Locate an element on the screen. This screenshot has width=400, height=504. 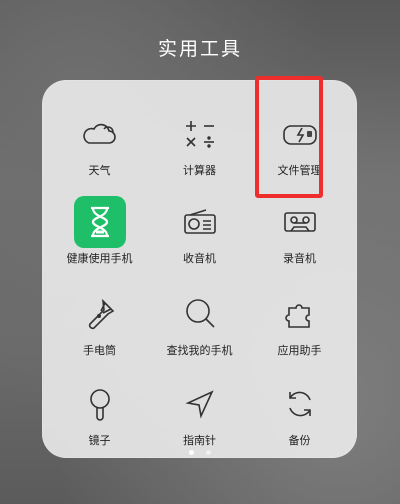
folder-title: 实用工具 is located at coordinates (199, 49).